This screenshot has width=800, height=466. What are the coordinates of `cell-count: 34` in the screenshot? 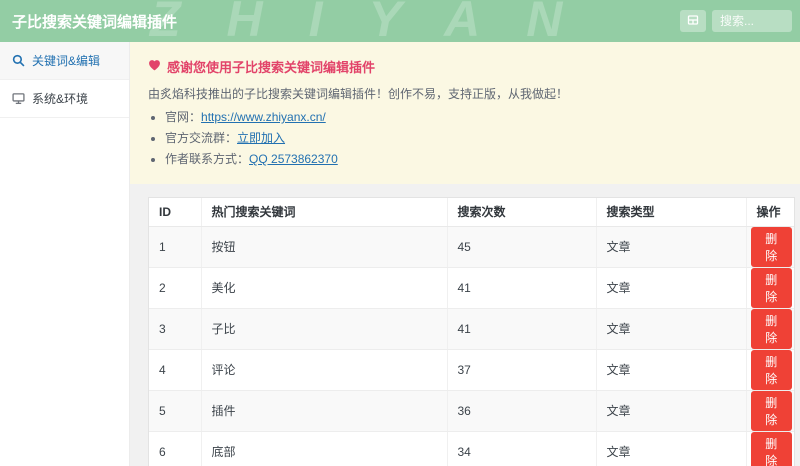 It's located at (521, 448).